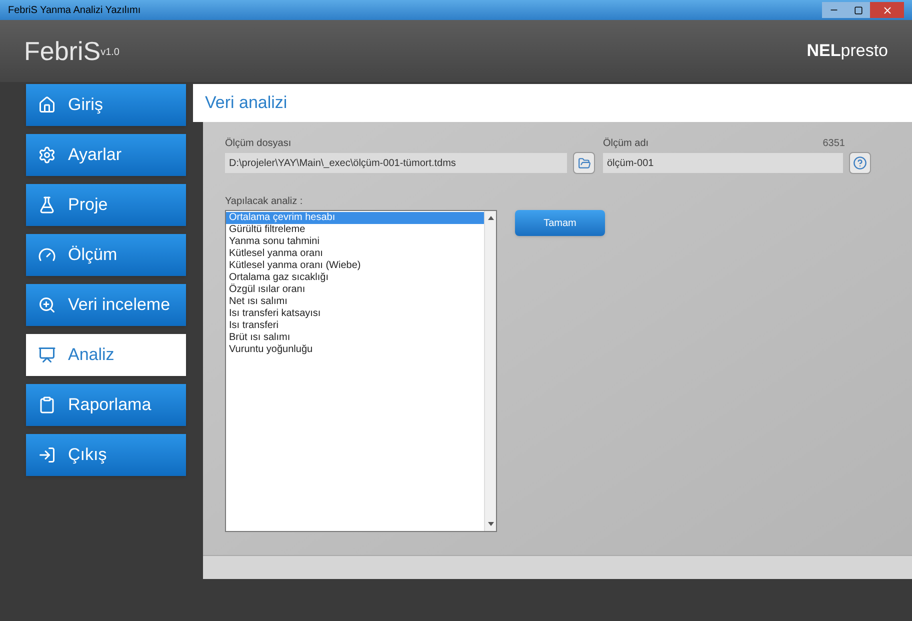 The height and width of the screenshot is (621, 912). Describe the element at coordinates (75, 11) in the screenshot. I see `window-title: FebriS Yanma Analizi Yazılımı` at that location.